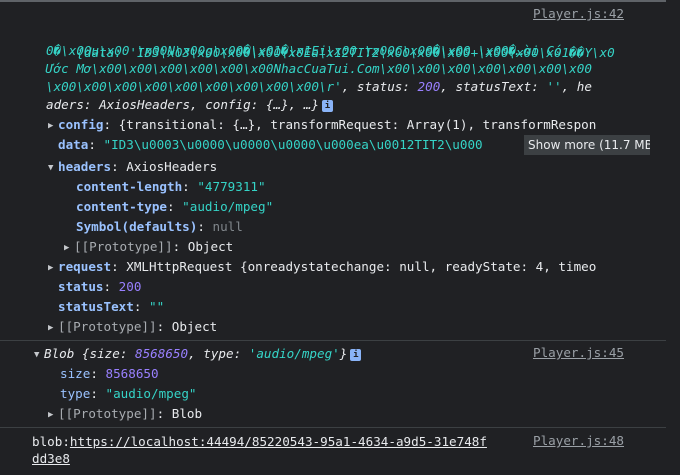  I want to click on property-statustext: statusText: "", so click(111, 306).